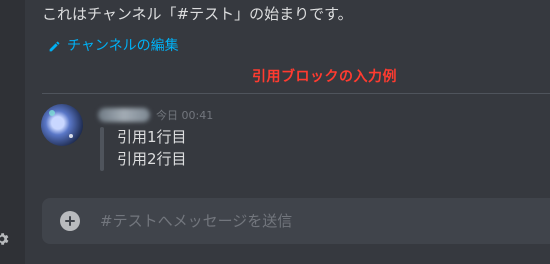 The image size is (550, 264). What do you see at coordinates (250, 149) in the screenshot?
I see `quote-block: 引用1行目 引用2行目` at bounding box center [250, 149].